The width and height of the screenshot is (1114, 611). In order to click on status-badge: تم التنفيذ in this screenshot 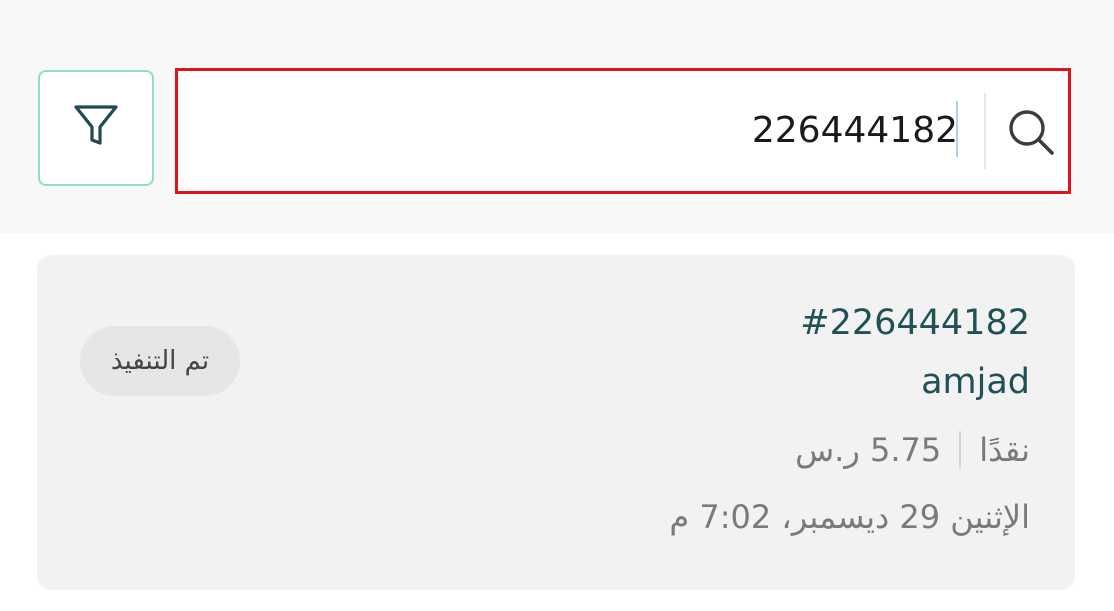, I will do `click(160, 361)`.